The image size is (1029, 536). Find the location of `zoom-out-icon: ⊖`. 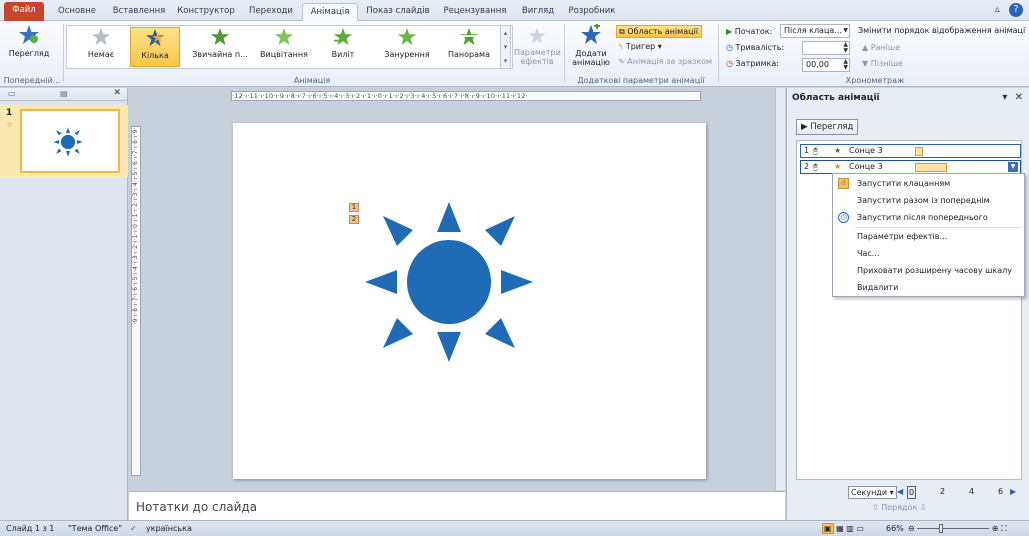

zoom-out-icon: ⊖ is located at coordinates (911, 528).